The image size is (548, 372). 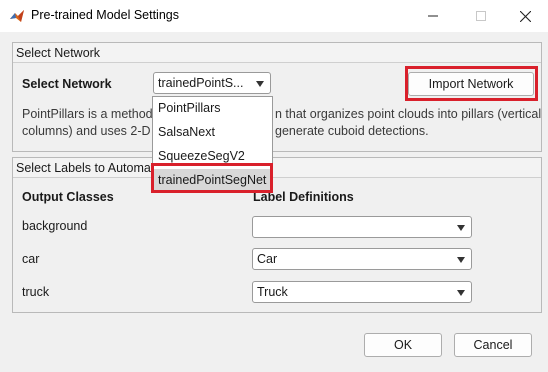 I want to click on output-classes-header: Output Classes, so click(x=68, y=197).